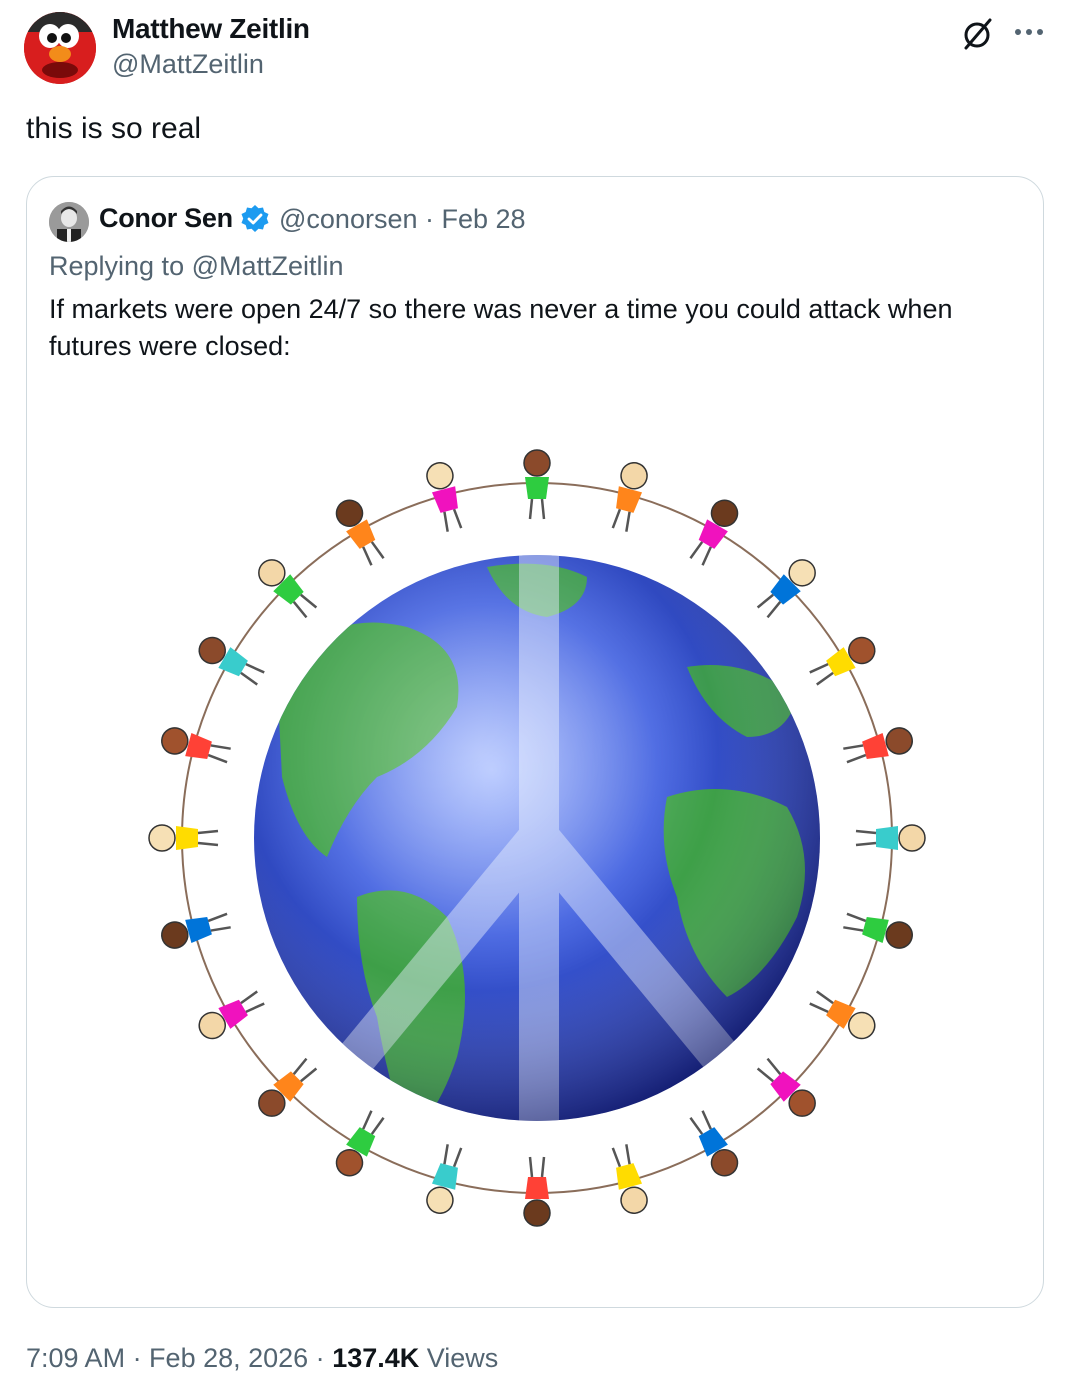  I want to click on tweet-meta: 7:09 AM · Feb 28, 2026 · 137.4K Views, so click(262, 1358).